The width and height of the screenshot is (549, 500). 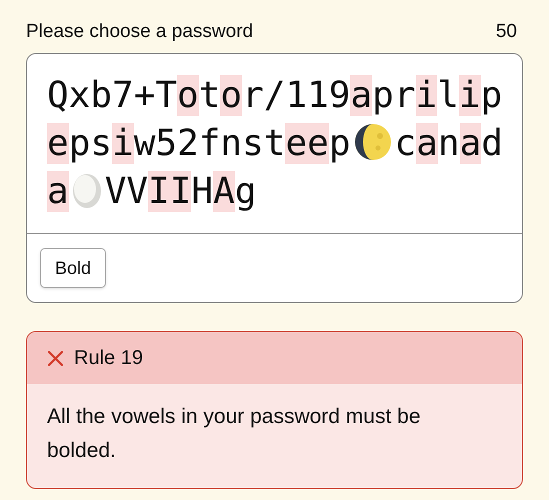 I want to click on password-text: n, so click(x=449, y=143).